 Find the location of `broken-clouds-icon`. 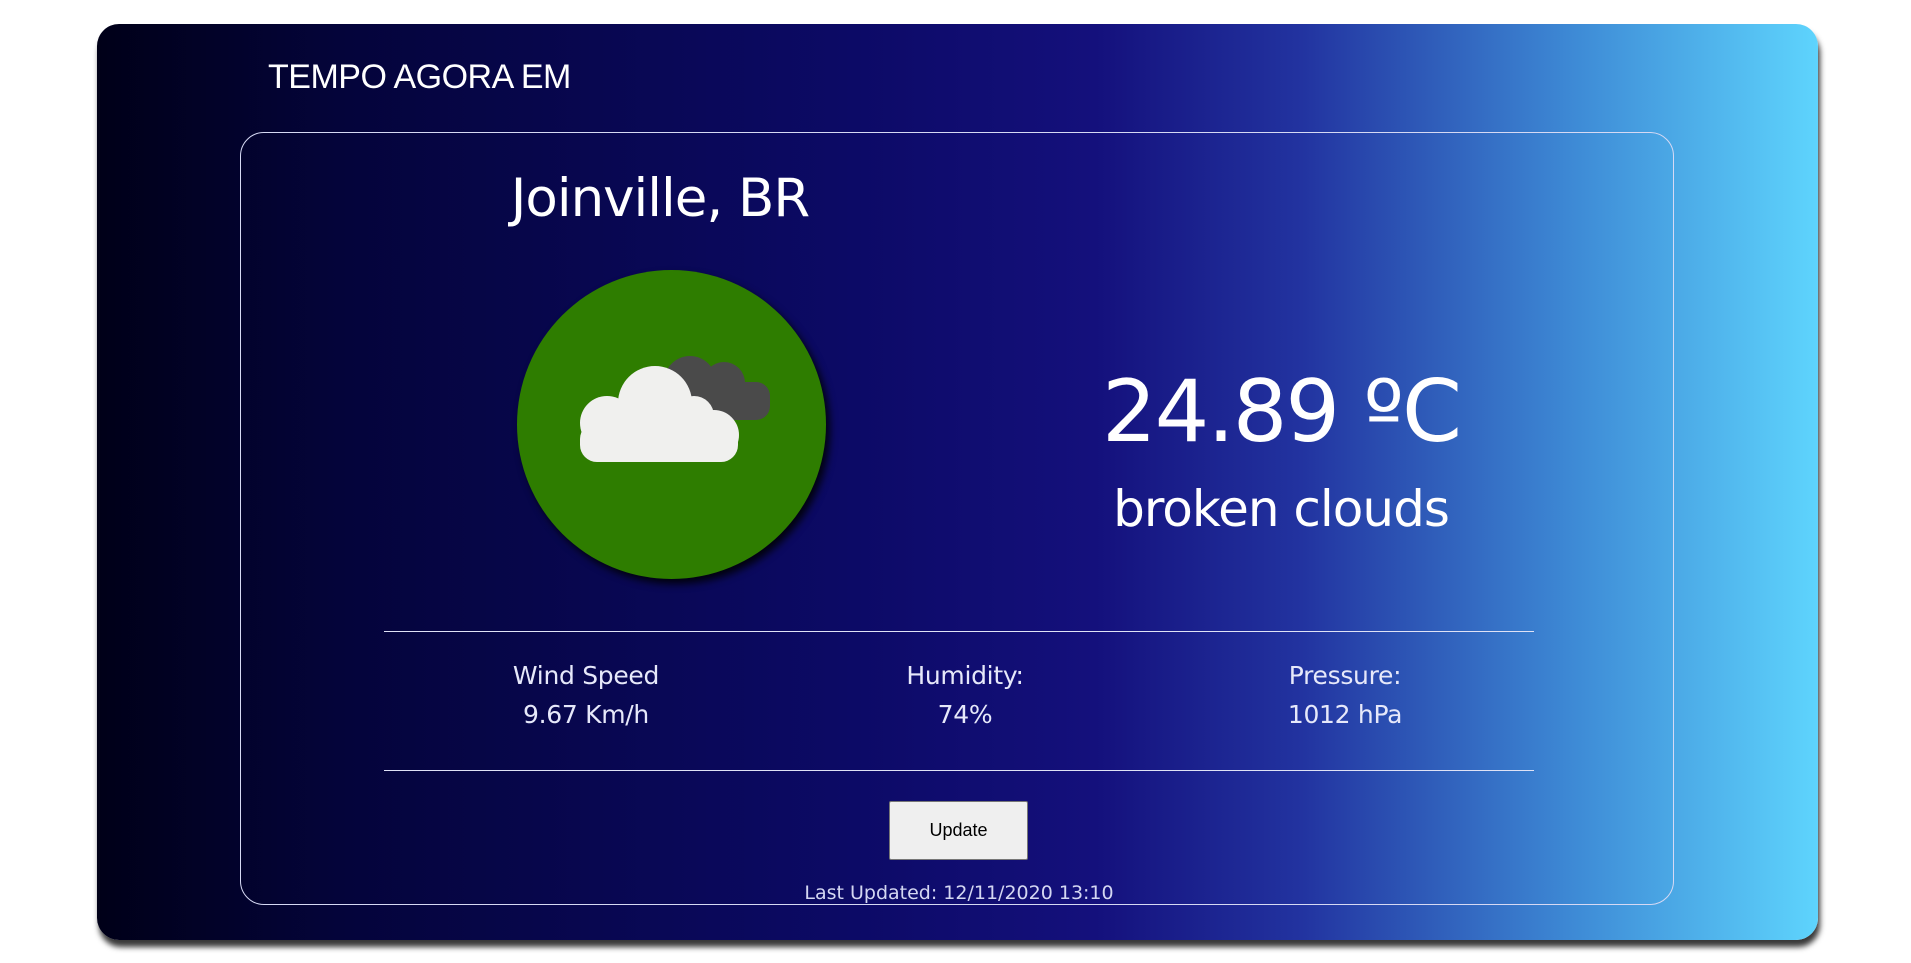

broken-clouds-icon is located at coordinates (675, 409).